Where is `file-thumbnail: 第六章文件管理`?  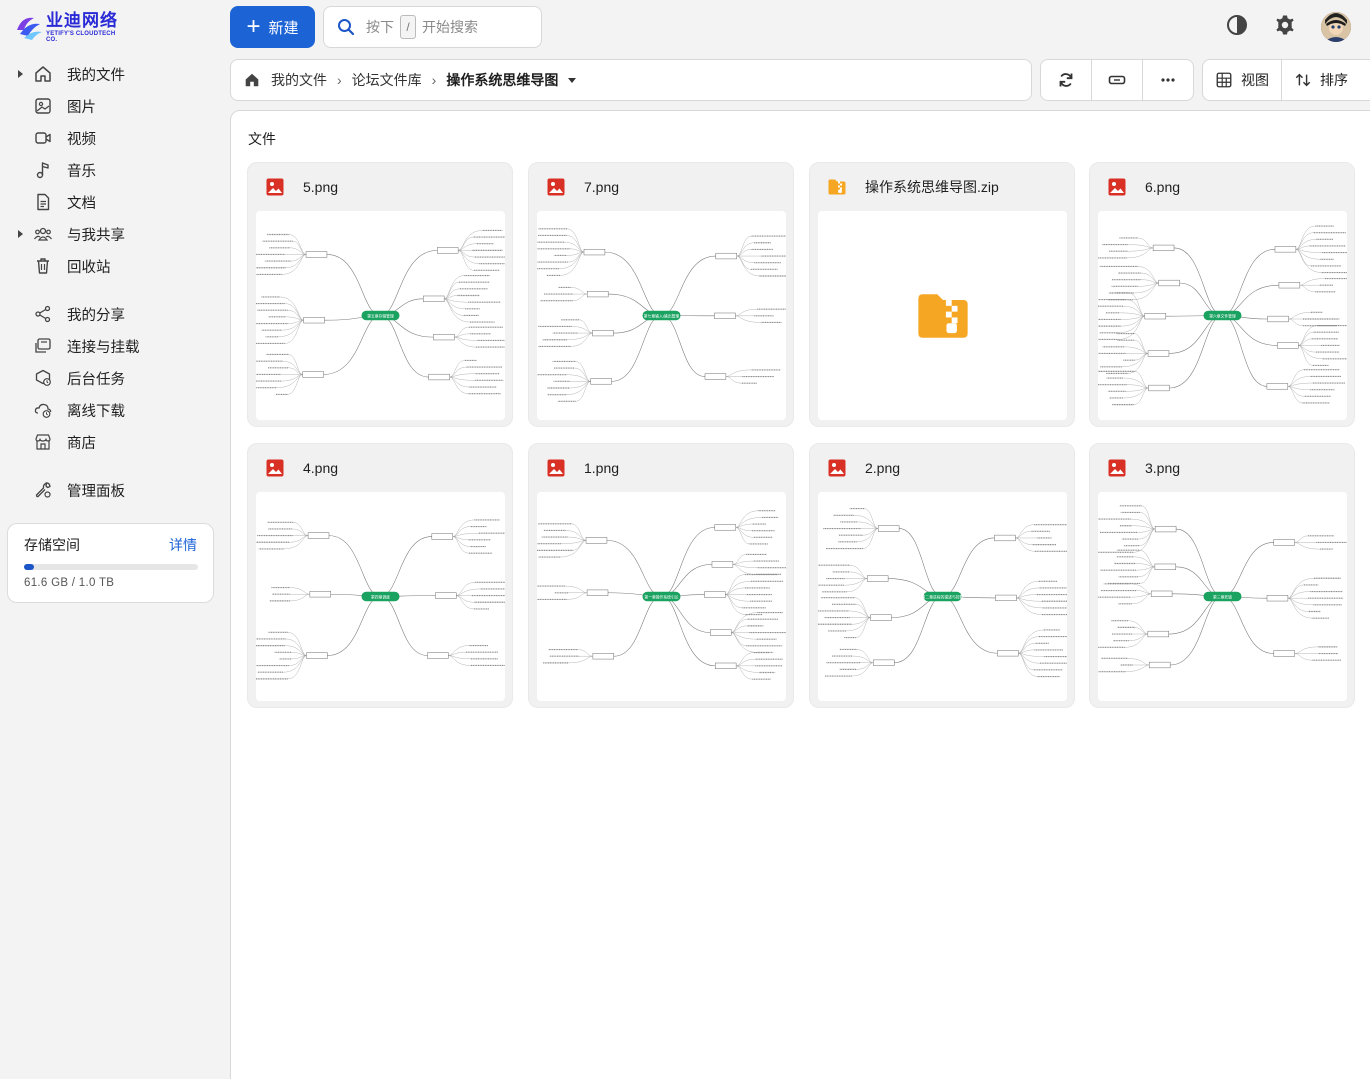
file-thumbnail: 第六章文件管理 is located at coordinates (1222, 315).